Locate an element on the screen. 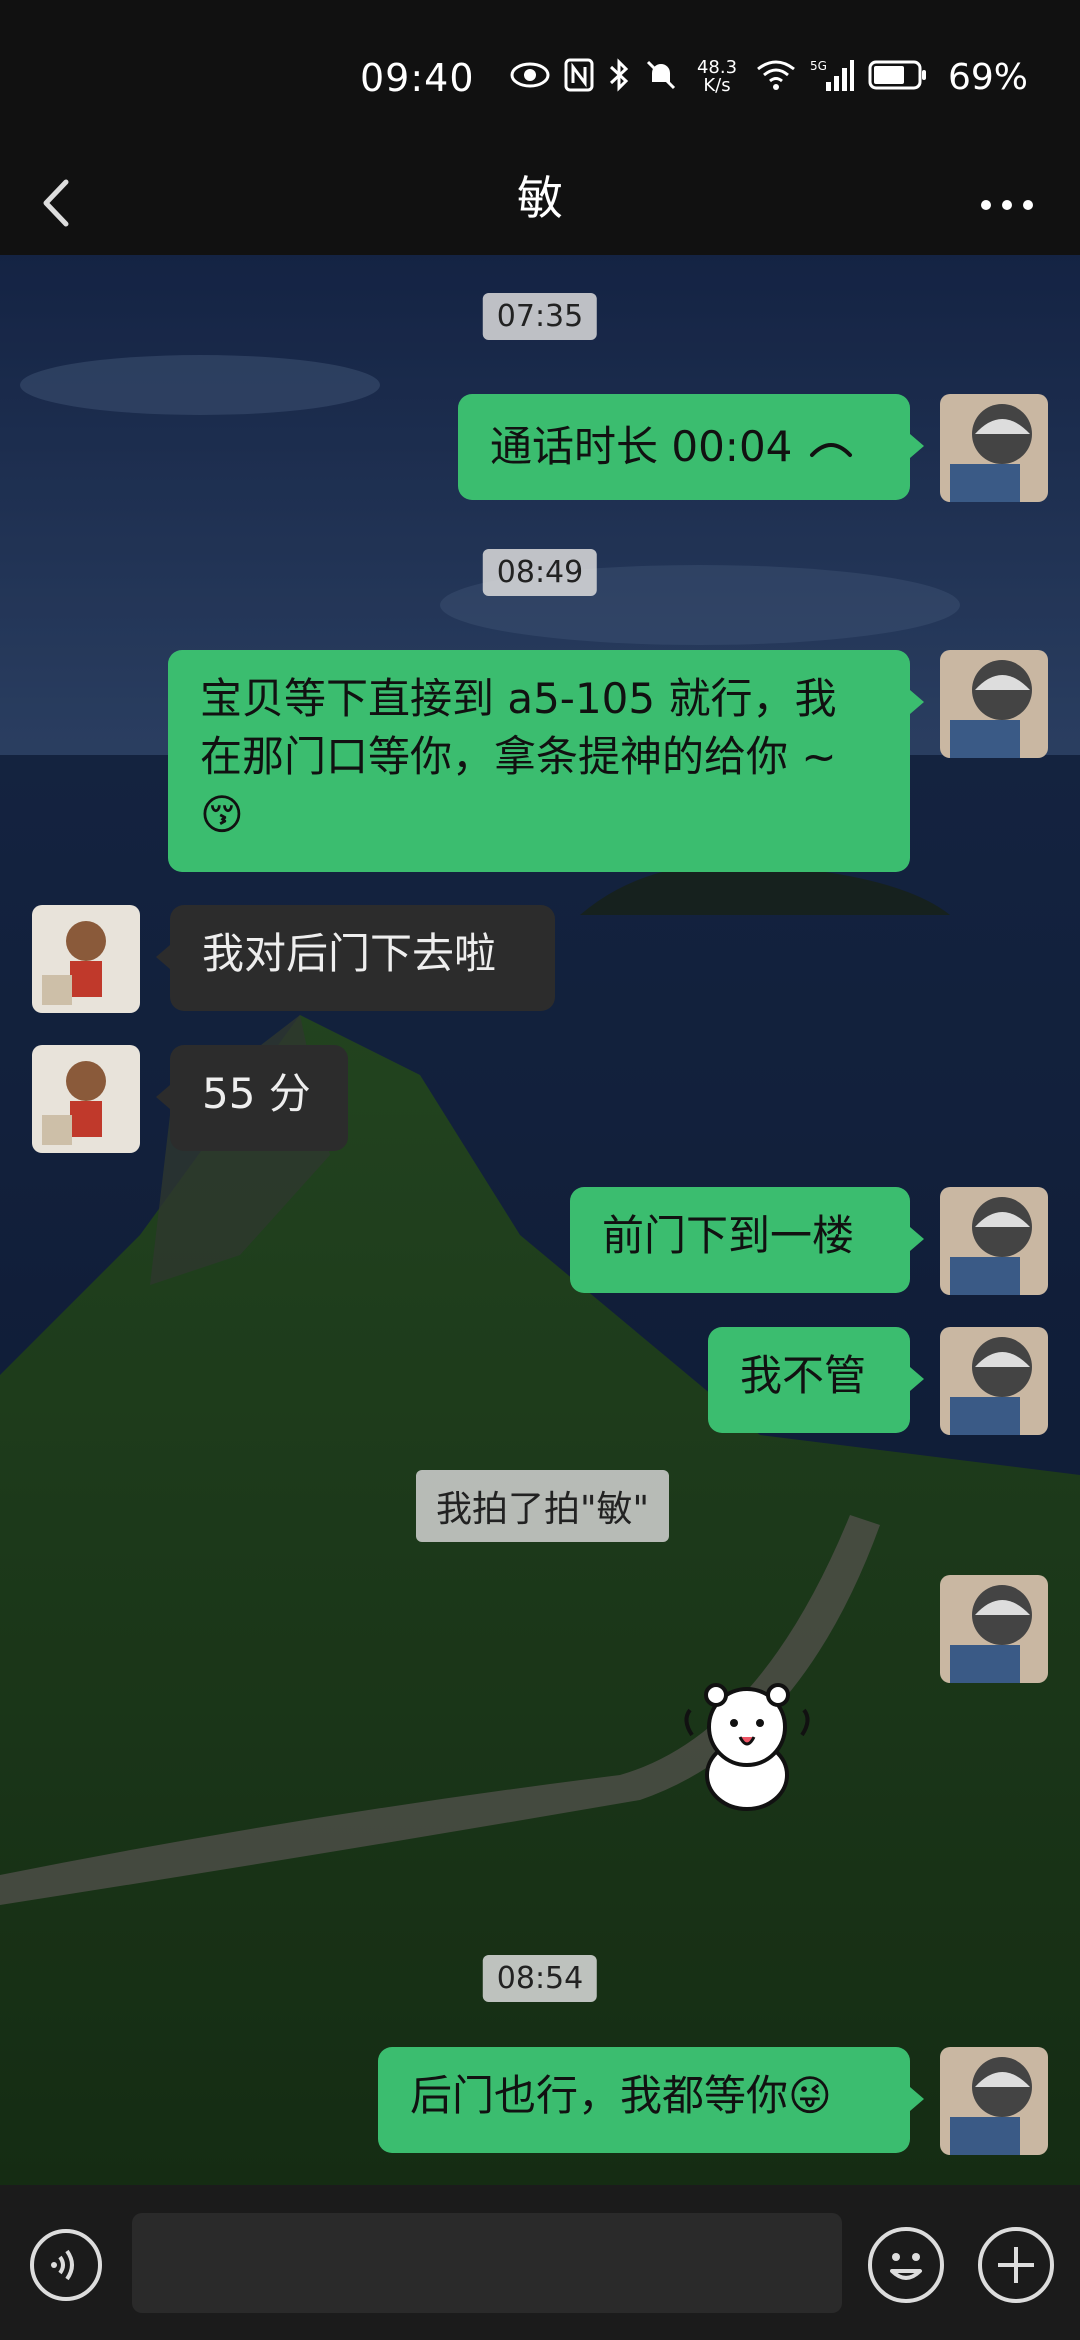  message-bubble-sent: 宝贝等下直接到 a5-105 就行，我在那门口等你，拿条提神的给你 ~😚 is located at coordinates (546, 761).